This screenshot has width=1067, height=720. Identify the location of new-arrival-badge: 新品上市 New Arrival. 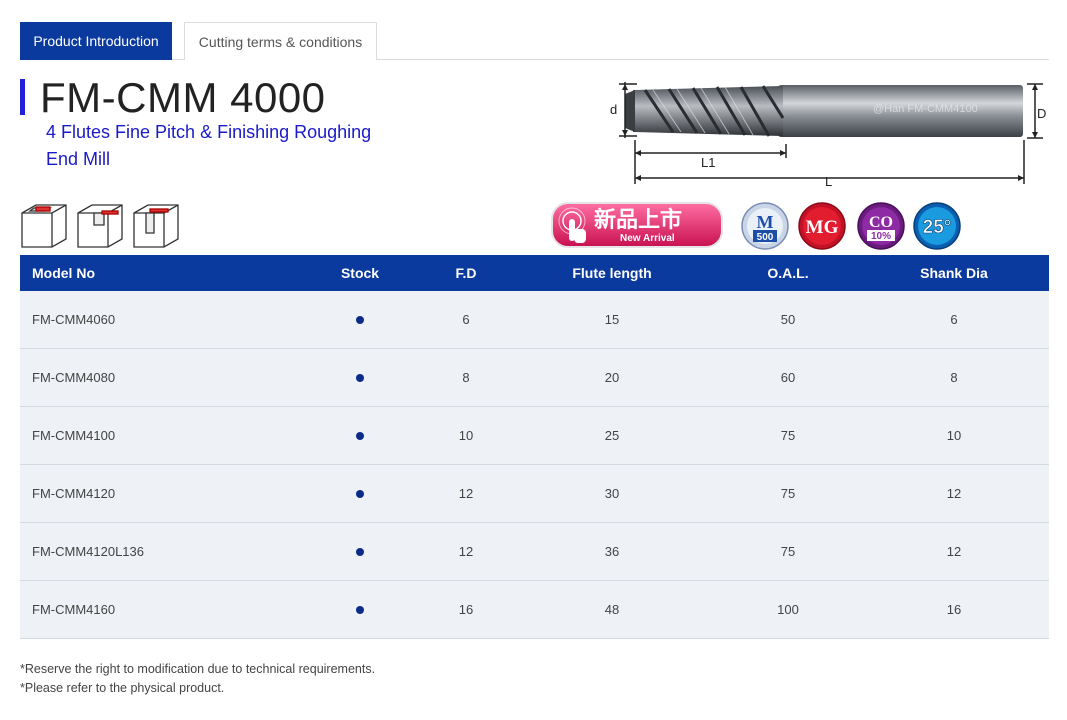
(637, 225).